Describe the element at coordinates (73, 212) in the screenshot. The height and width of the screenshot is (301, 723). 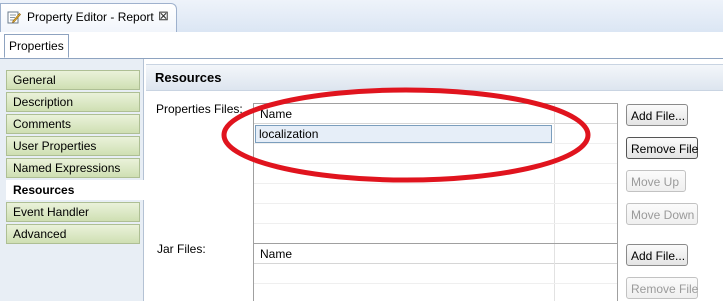
I see `sidebar-item-event-handler: Event Handler` at that location.